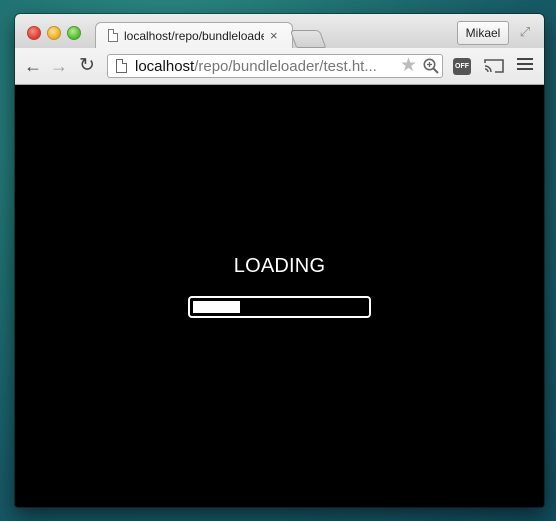 This screenshot has height=521, width=556. I want to click on url-host: localhost, so click(165, 66).